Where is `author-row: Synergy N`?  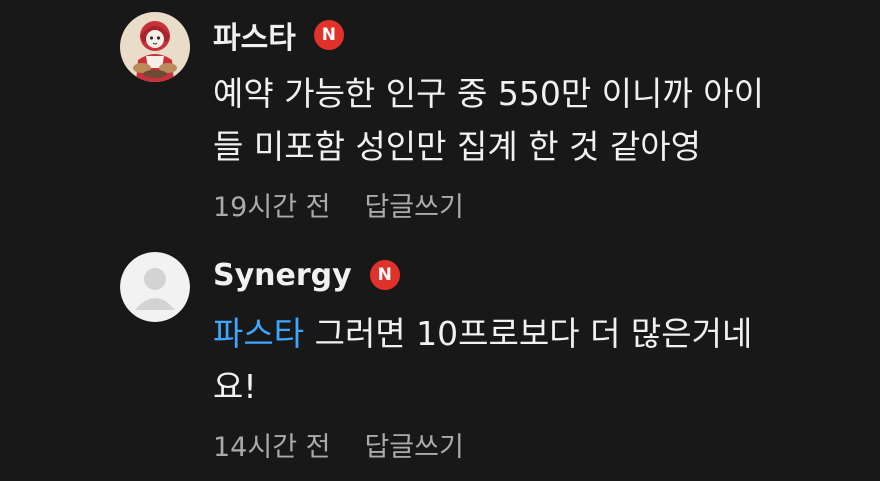
author-row: Synergy N is located at coordinates (536, 275).